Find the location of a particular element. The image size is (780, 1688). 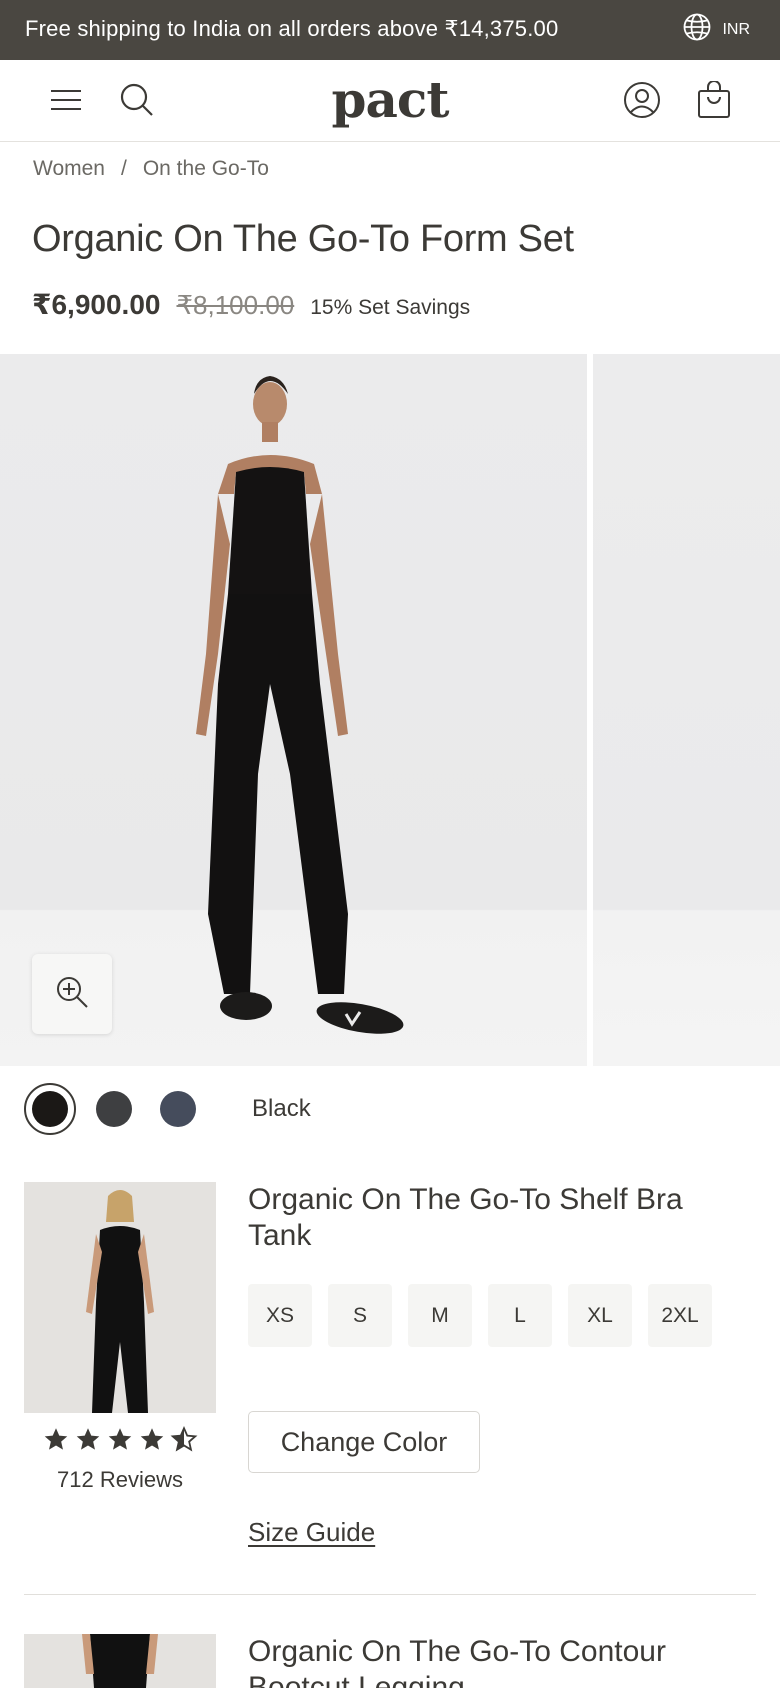

size-2xl: 2XL is located at coordinates (680, 1315).